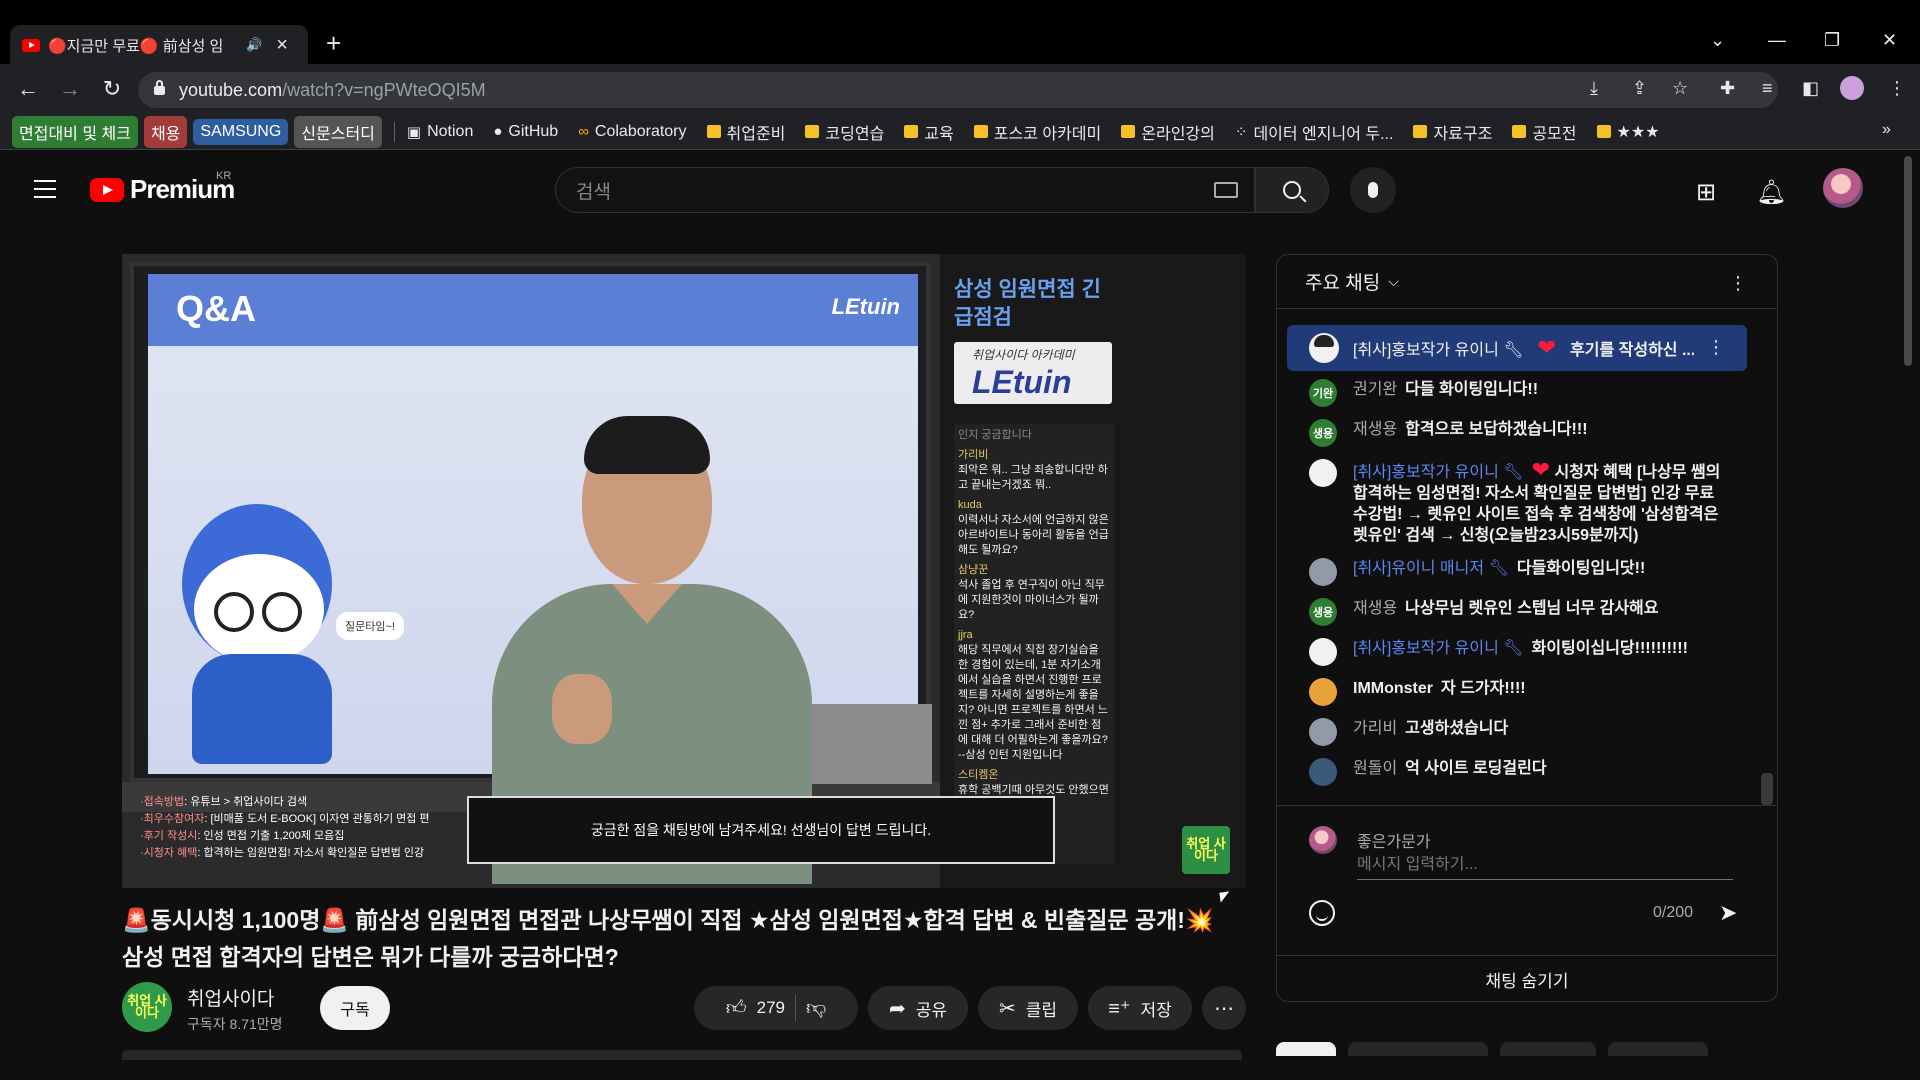  Describe the element at coordinates (1517, 393) in the screenshot. I see `chat-message: 기완 권기완 다들 화이팅입니다!!` at that location.